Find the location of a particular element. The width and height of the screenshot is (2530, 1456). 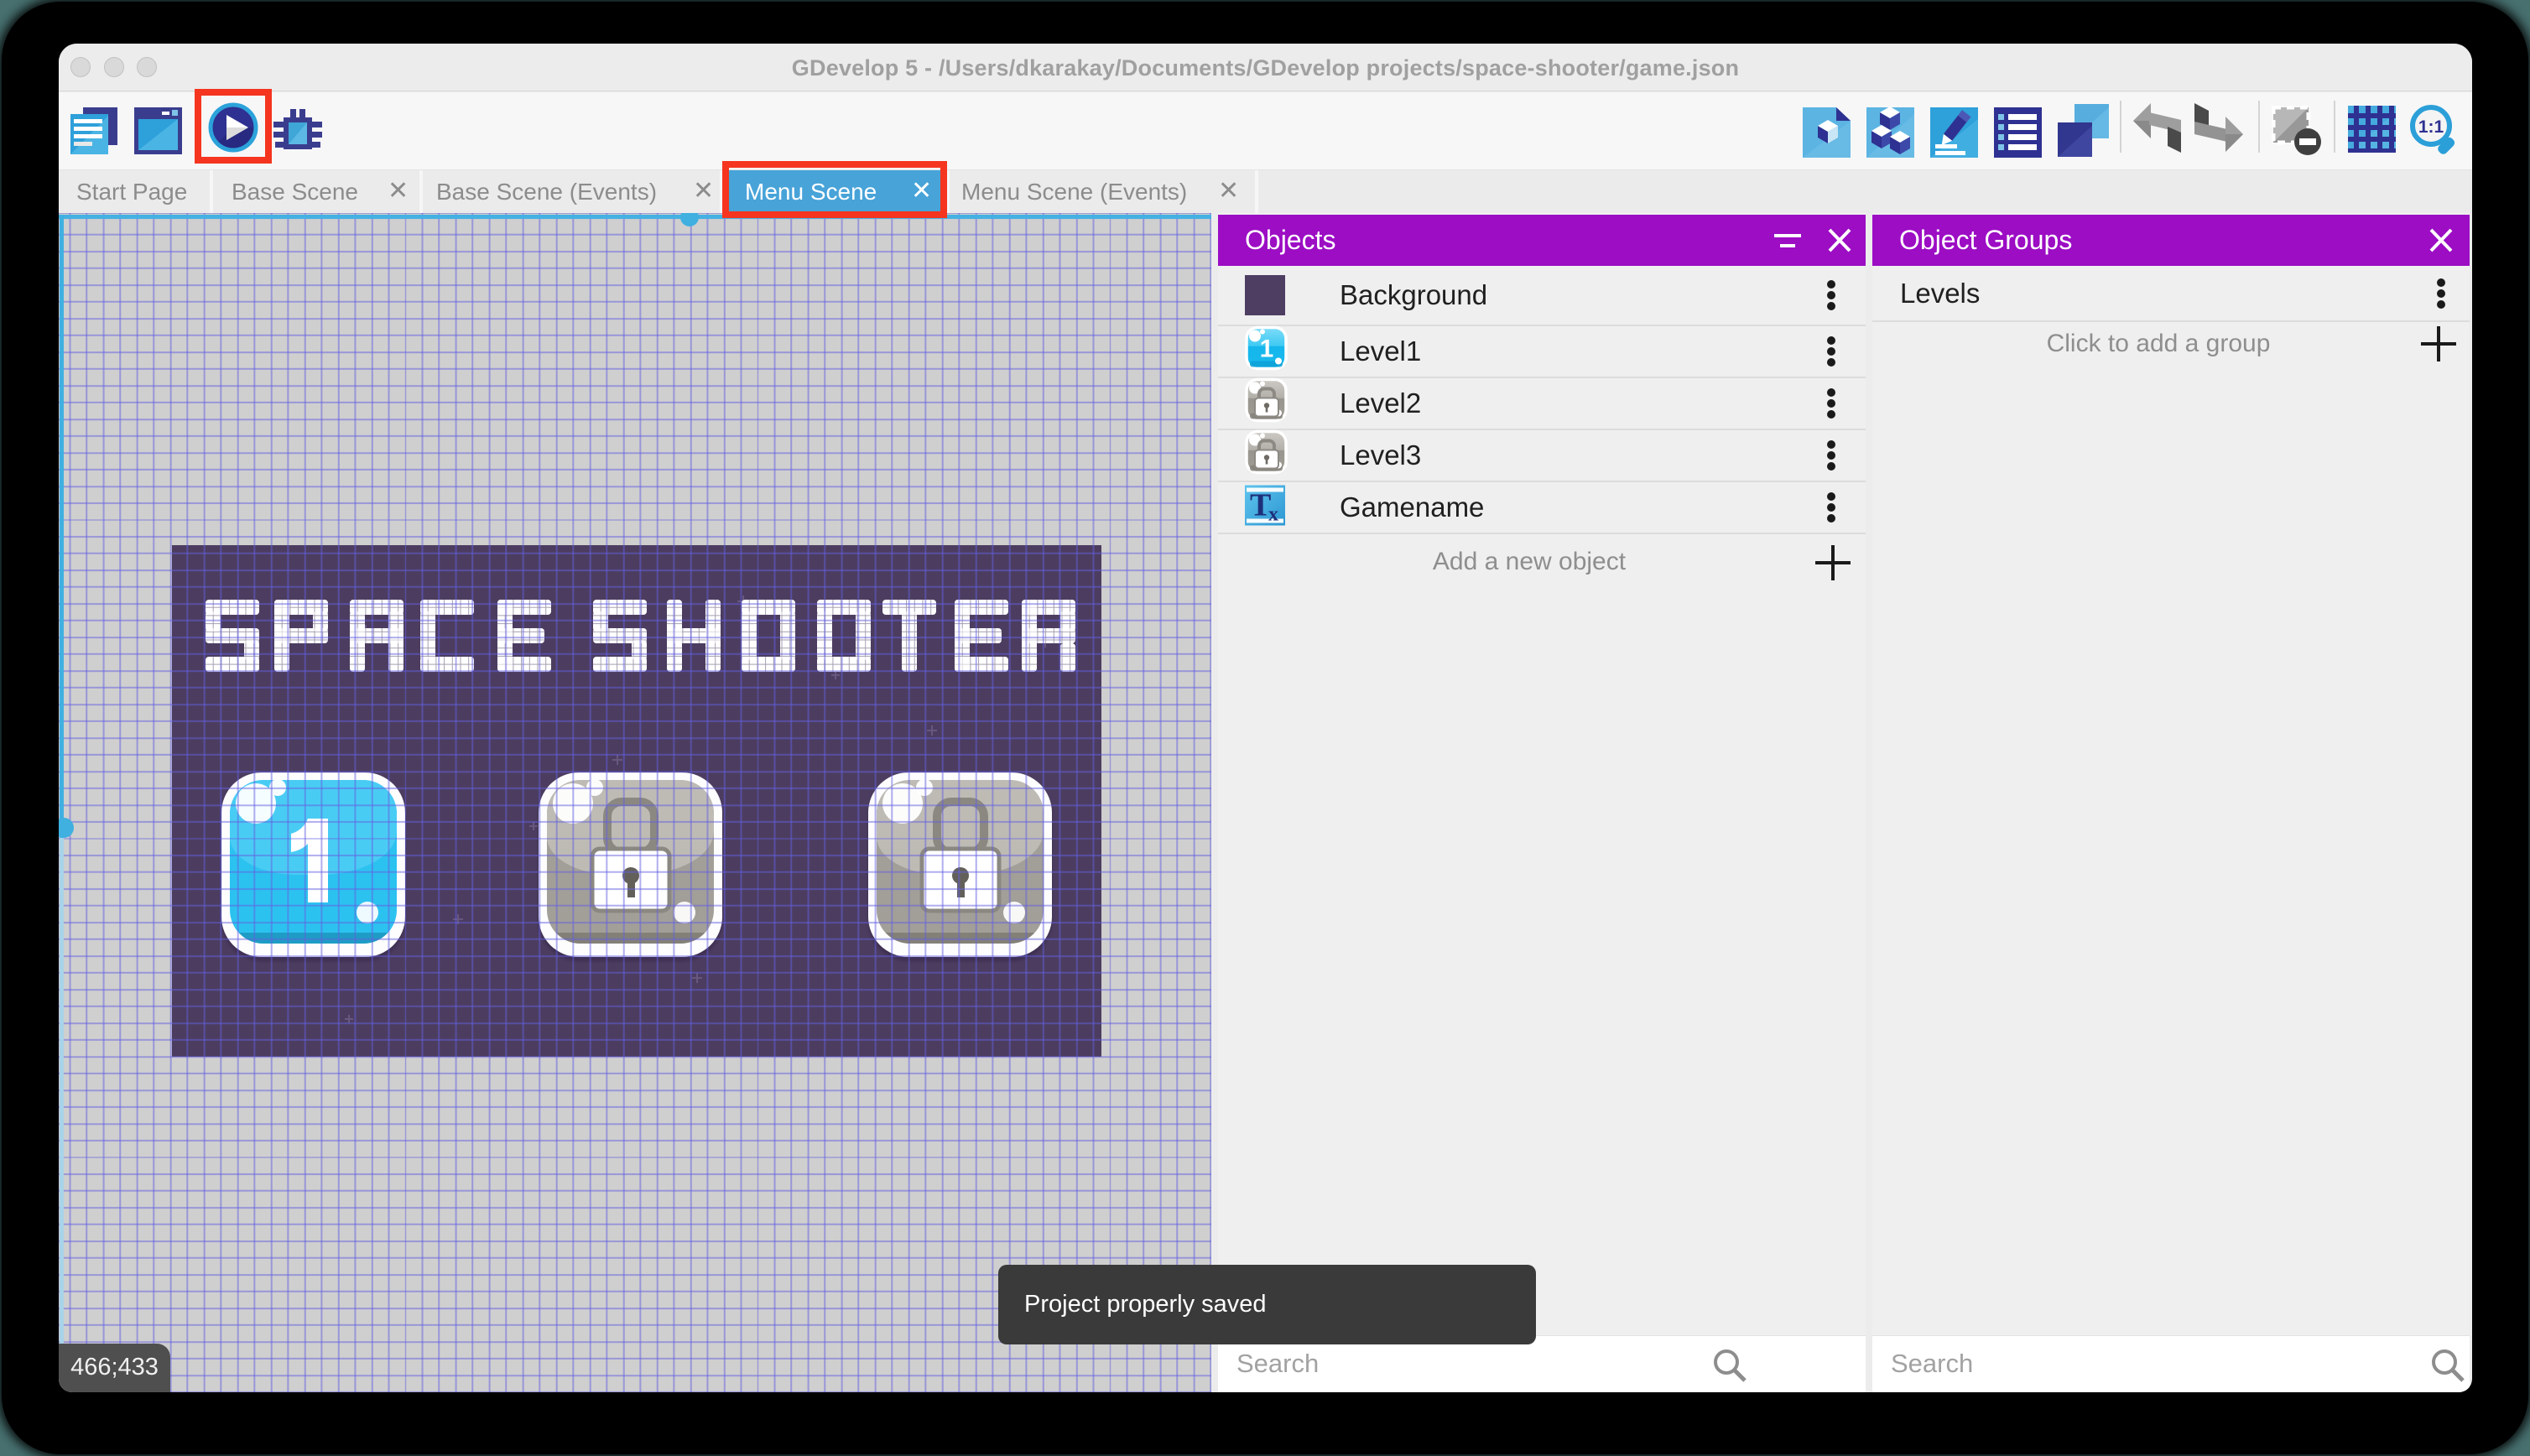

svg-text: 1 is located at coordinates (1267, 349).